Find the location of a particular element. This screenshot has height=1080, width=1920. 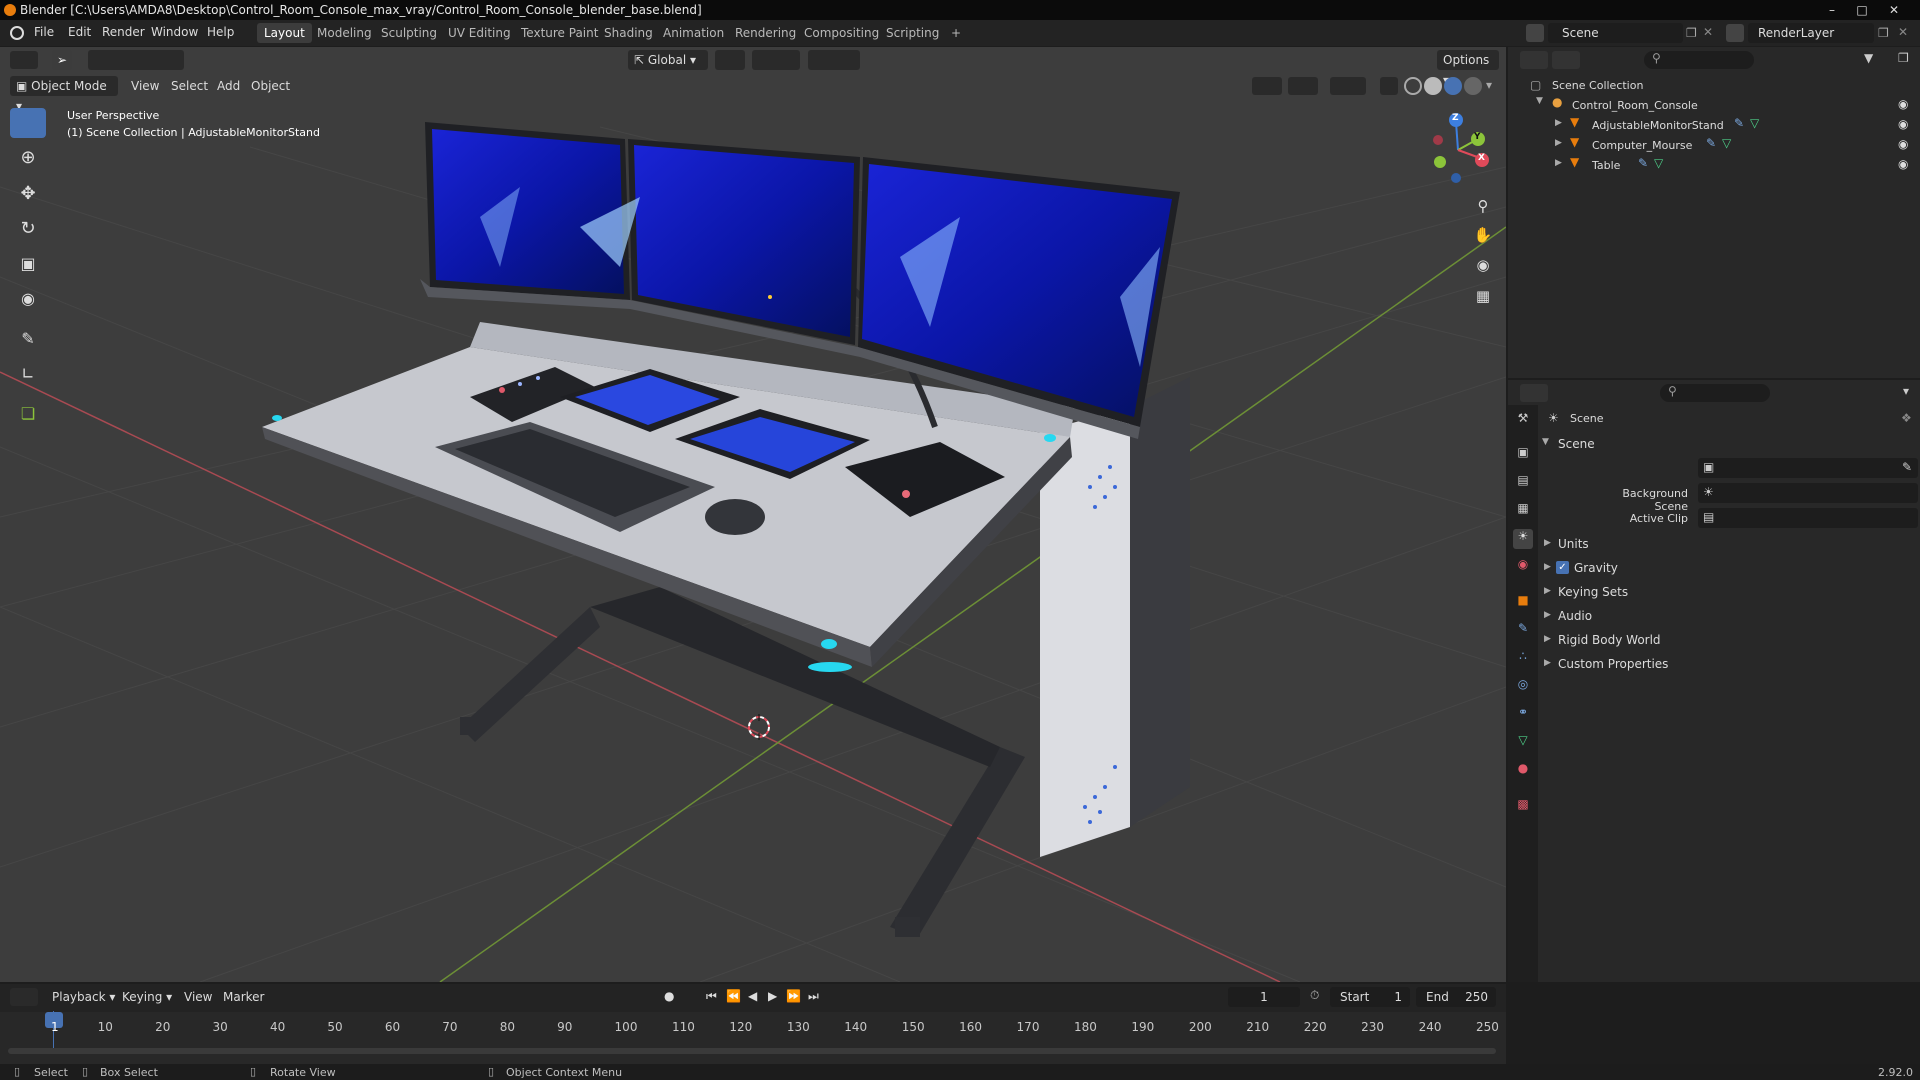

timeline-editor-type-icon is located at coordinates (24, 997).